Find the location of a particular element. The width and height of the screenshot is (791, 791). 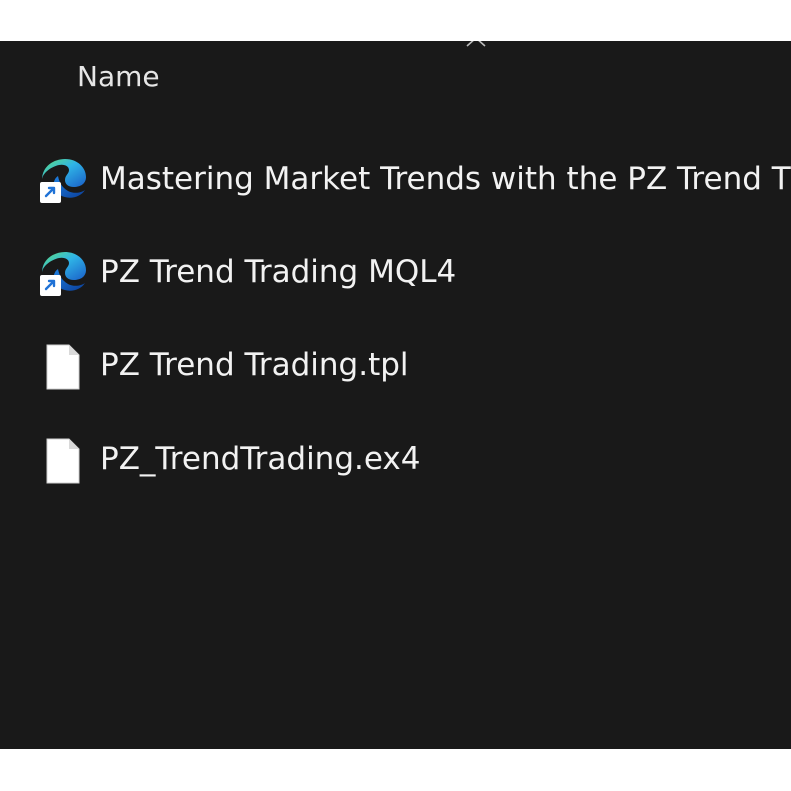

file-row: PZ Trend Trading.tpl is located at coordinates (395, 365).